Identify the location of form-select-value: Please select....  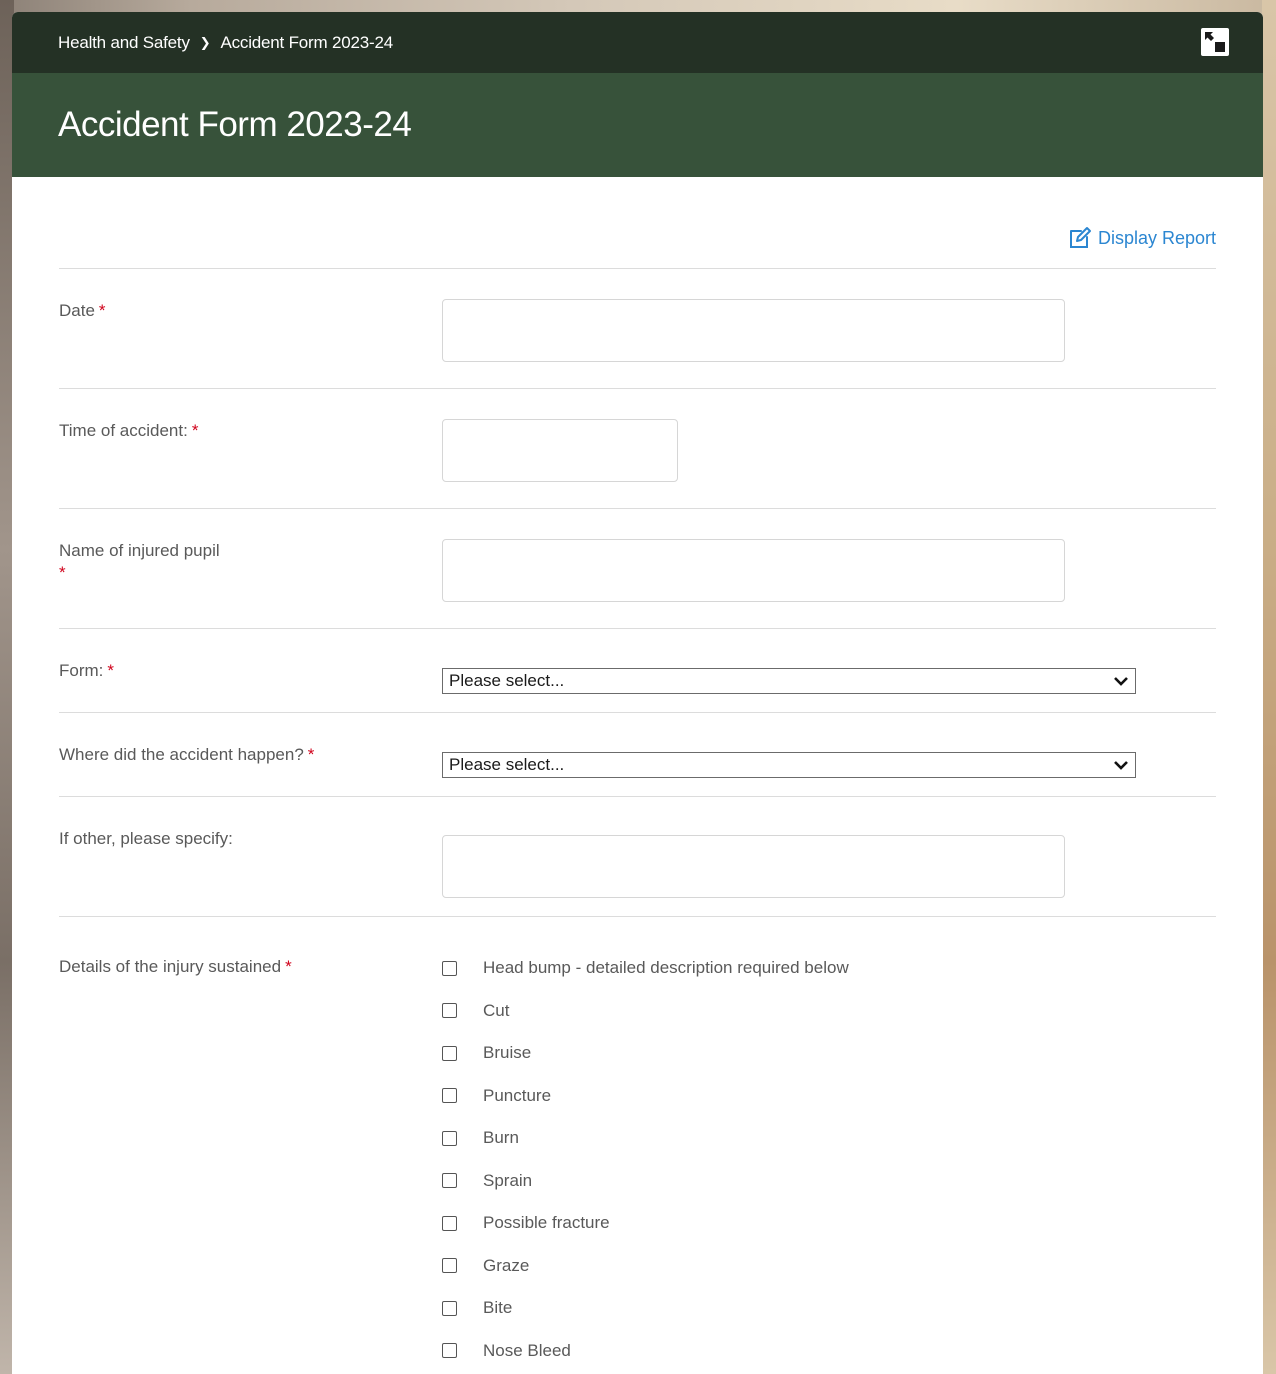
(507, 680).